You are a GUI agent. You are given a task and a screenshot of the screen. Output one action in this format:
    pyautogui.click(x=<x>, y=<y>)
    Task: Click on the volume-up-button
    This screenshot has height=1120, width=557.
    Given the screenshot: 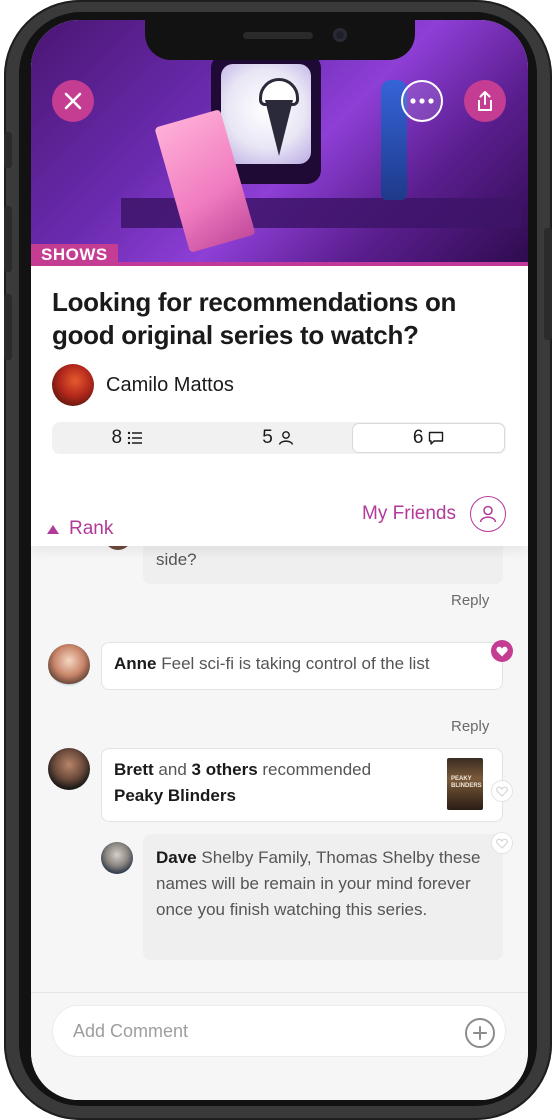 What is the action you would take?
    pyautogui.click(x=8, y=239)
    